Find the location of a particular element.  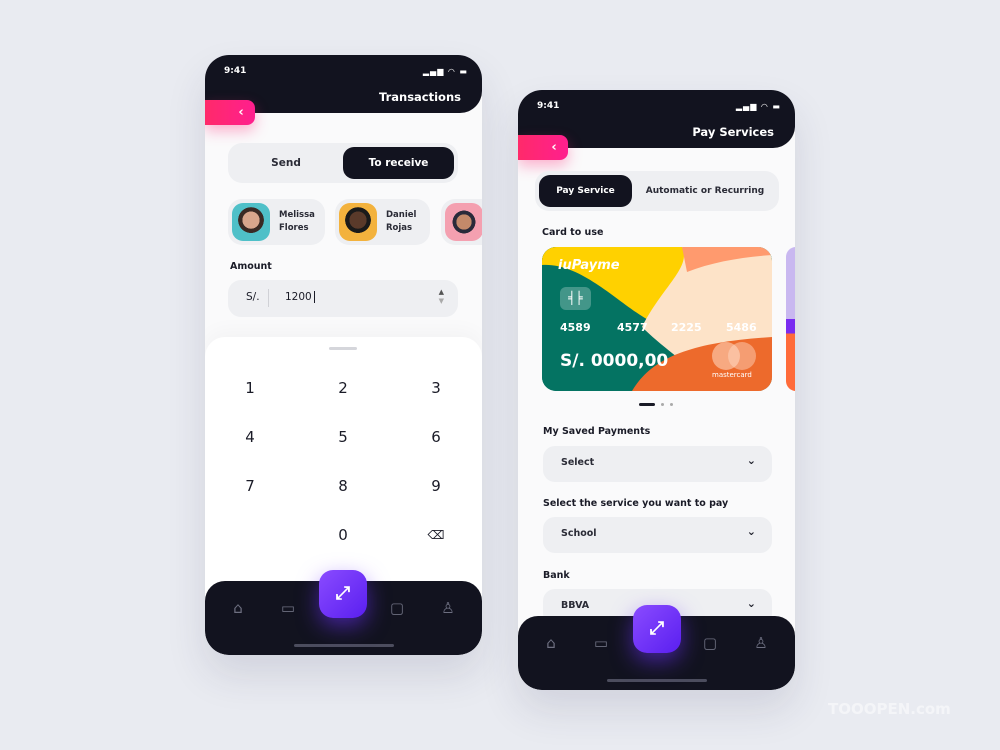

tab-send: Send is located at coordinates (286, 163).